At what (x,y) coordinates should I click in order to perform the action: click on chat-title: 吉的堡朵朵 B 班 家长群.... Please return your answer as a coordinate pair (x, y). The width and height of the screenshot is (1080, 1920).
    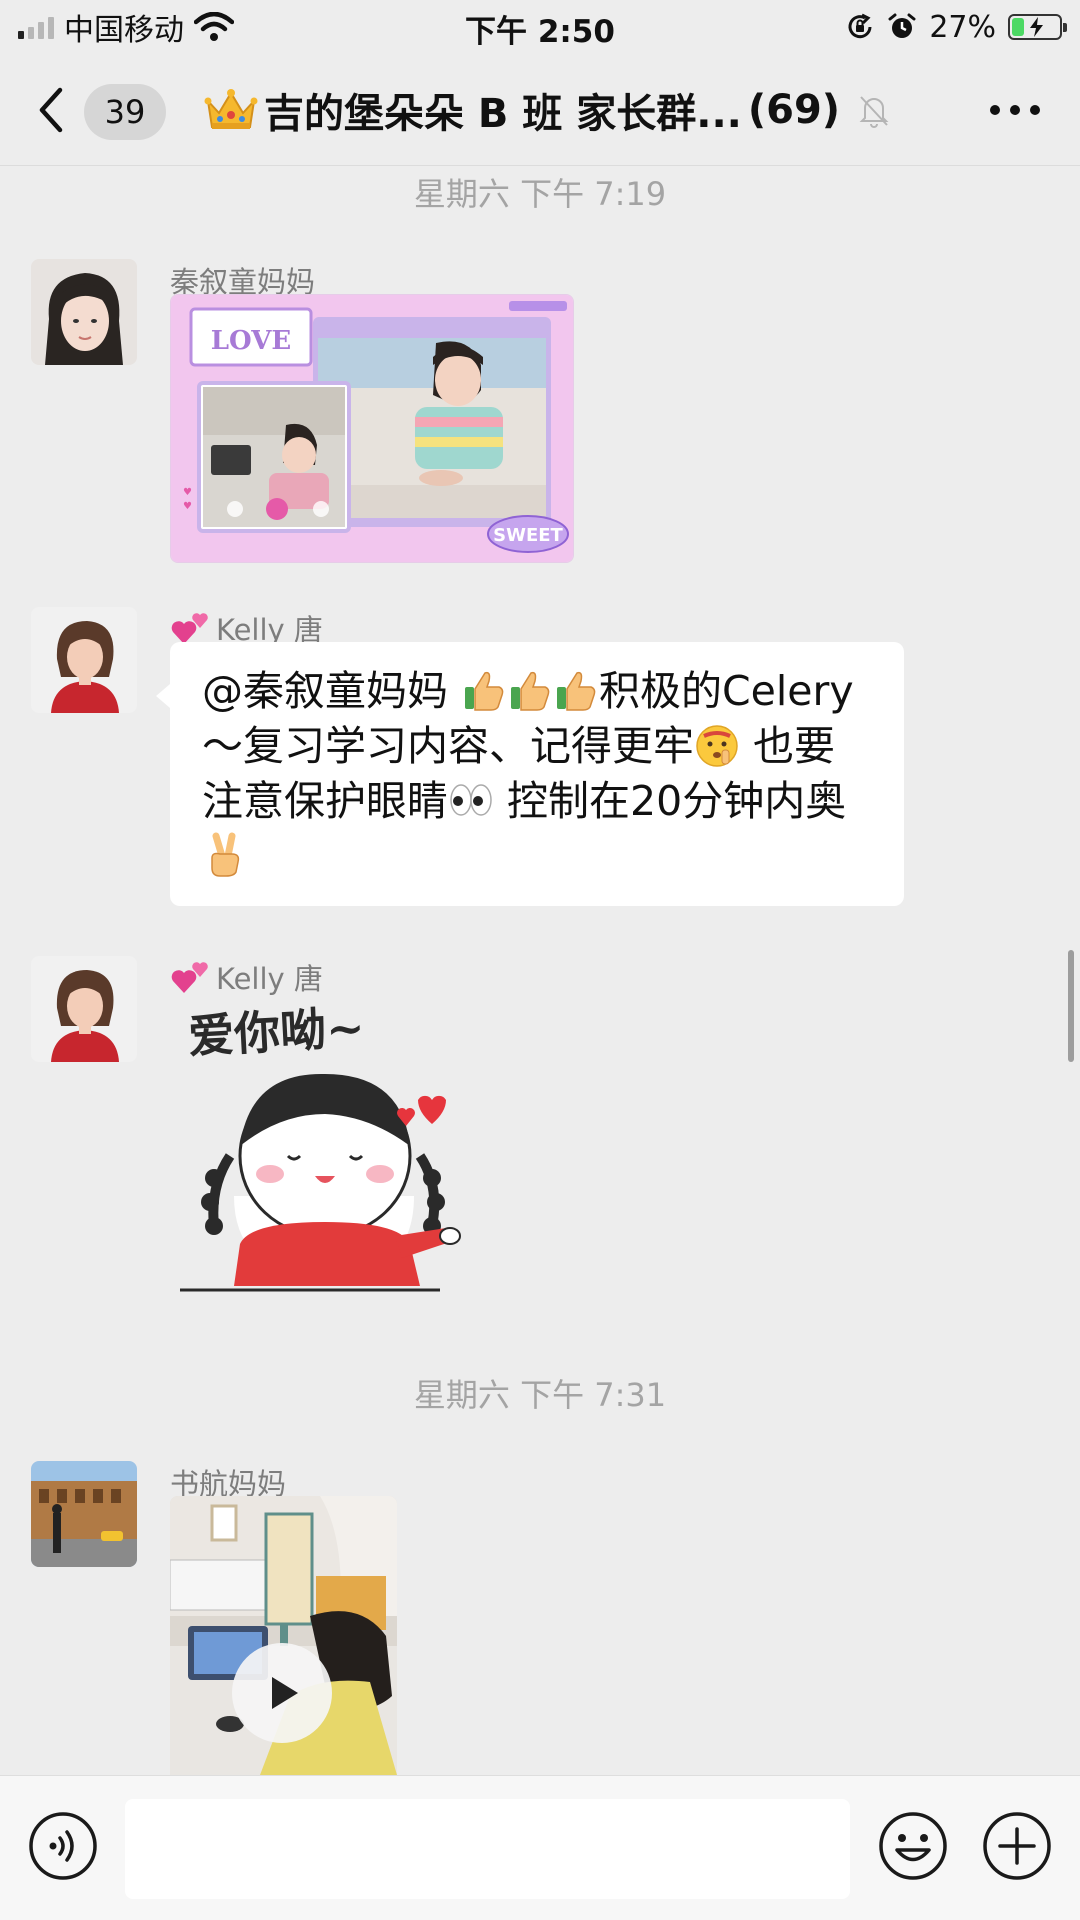
    Looking at the image, I should click on (503, 114).